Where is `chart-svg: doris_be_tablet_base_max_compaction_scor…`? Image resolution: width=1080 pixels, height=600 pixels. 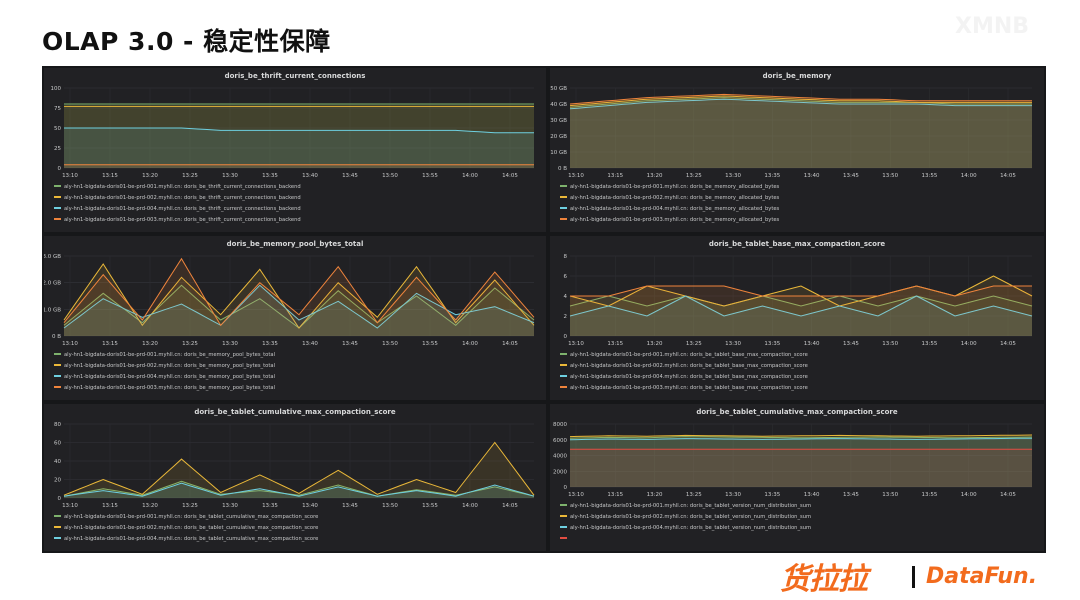 chart-svg: doris_be_tablet_base_max_compaction_scor… is located at coordinates (796, 315).